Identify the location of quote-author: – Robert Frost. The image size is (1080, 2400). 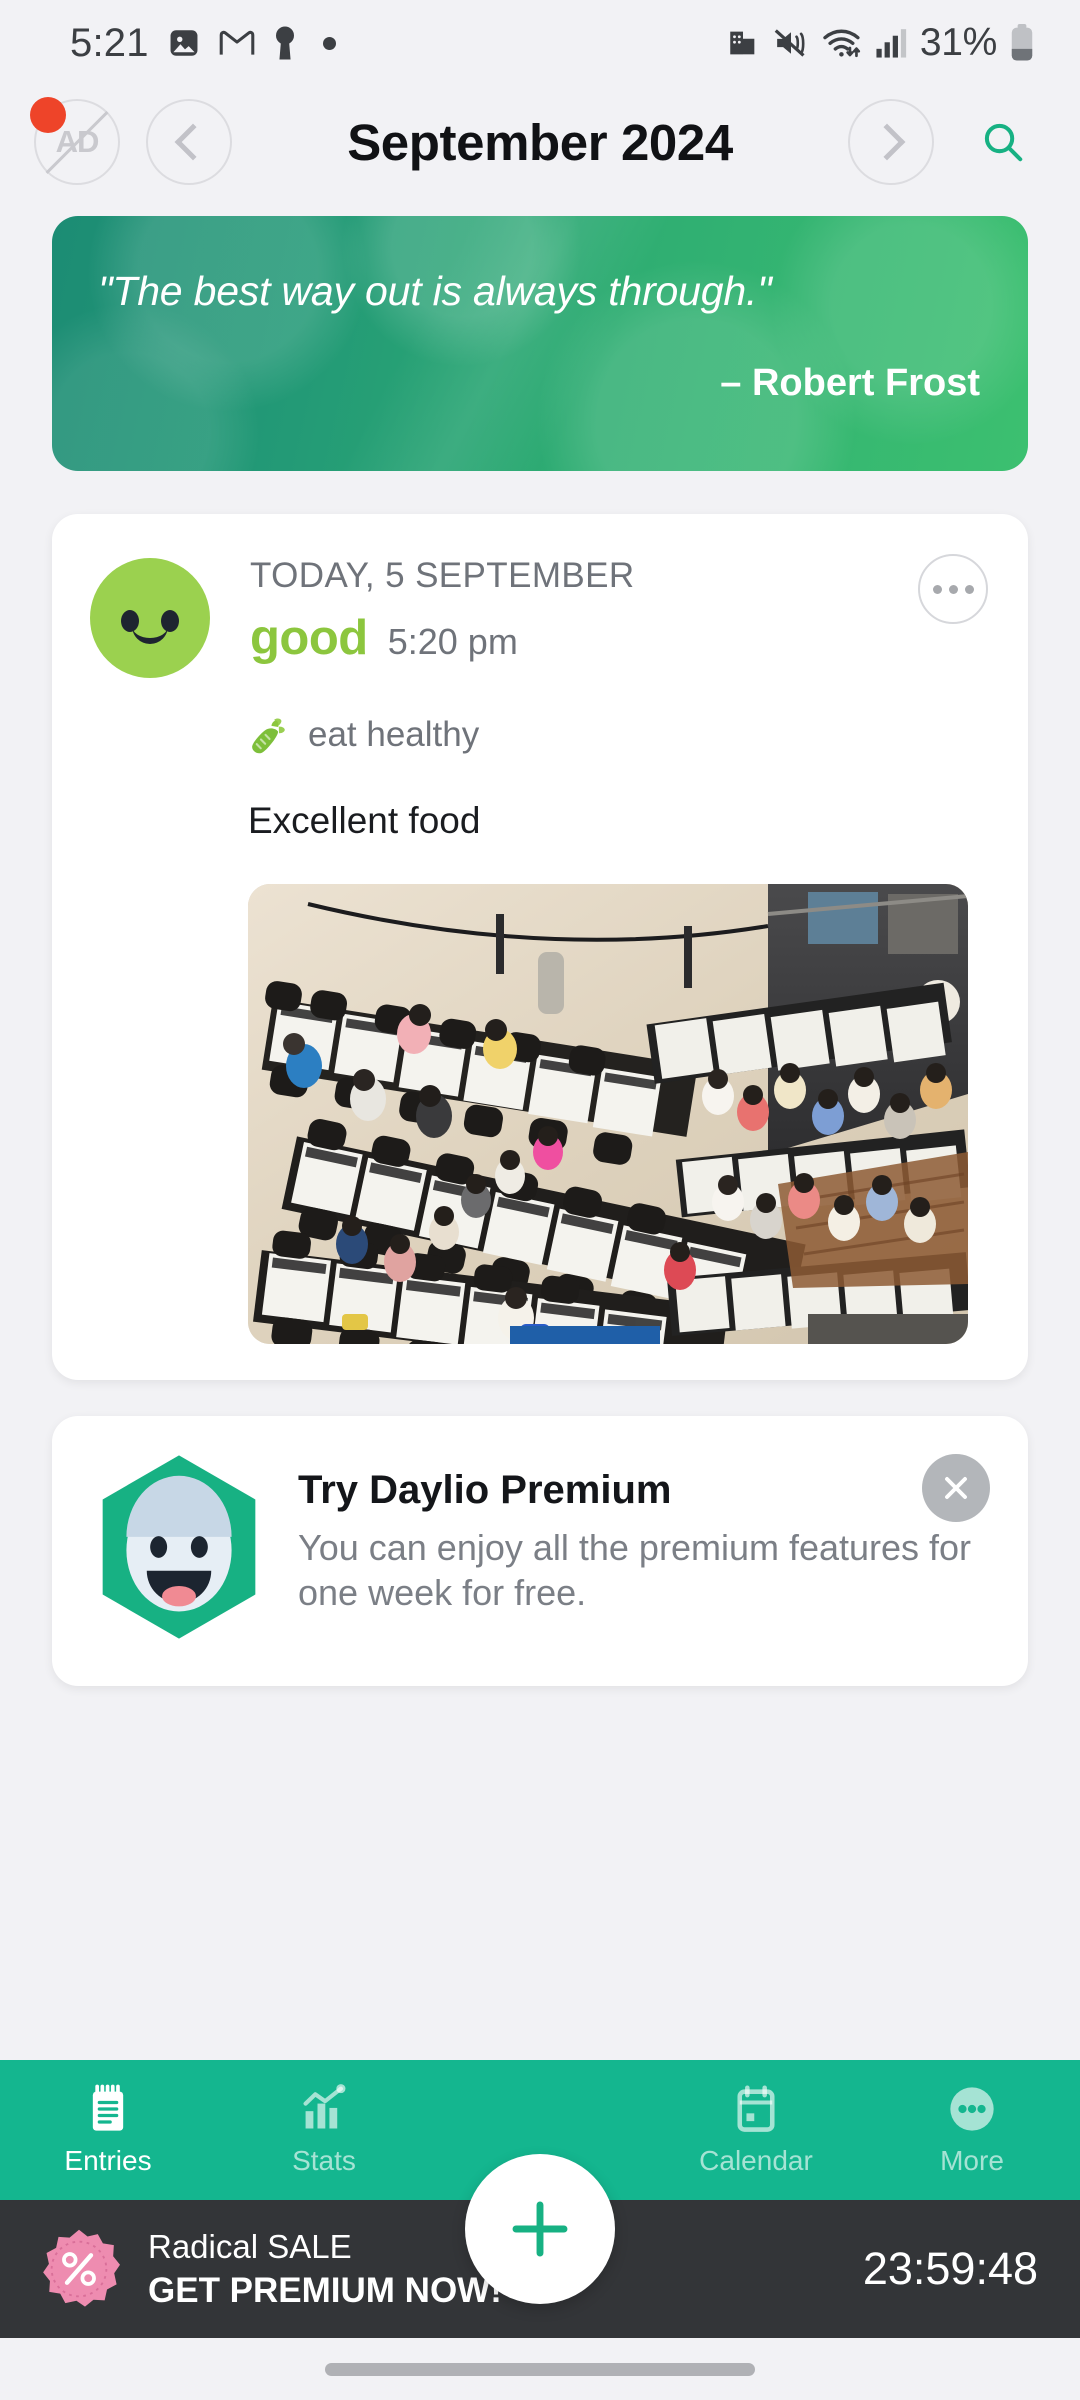
(850, 383).